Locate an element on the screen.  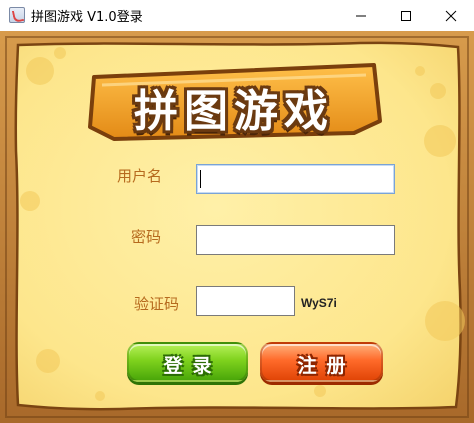
text-caret is located at coordinates (200, 179).